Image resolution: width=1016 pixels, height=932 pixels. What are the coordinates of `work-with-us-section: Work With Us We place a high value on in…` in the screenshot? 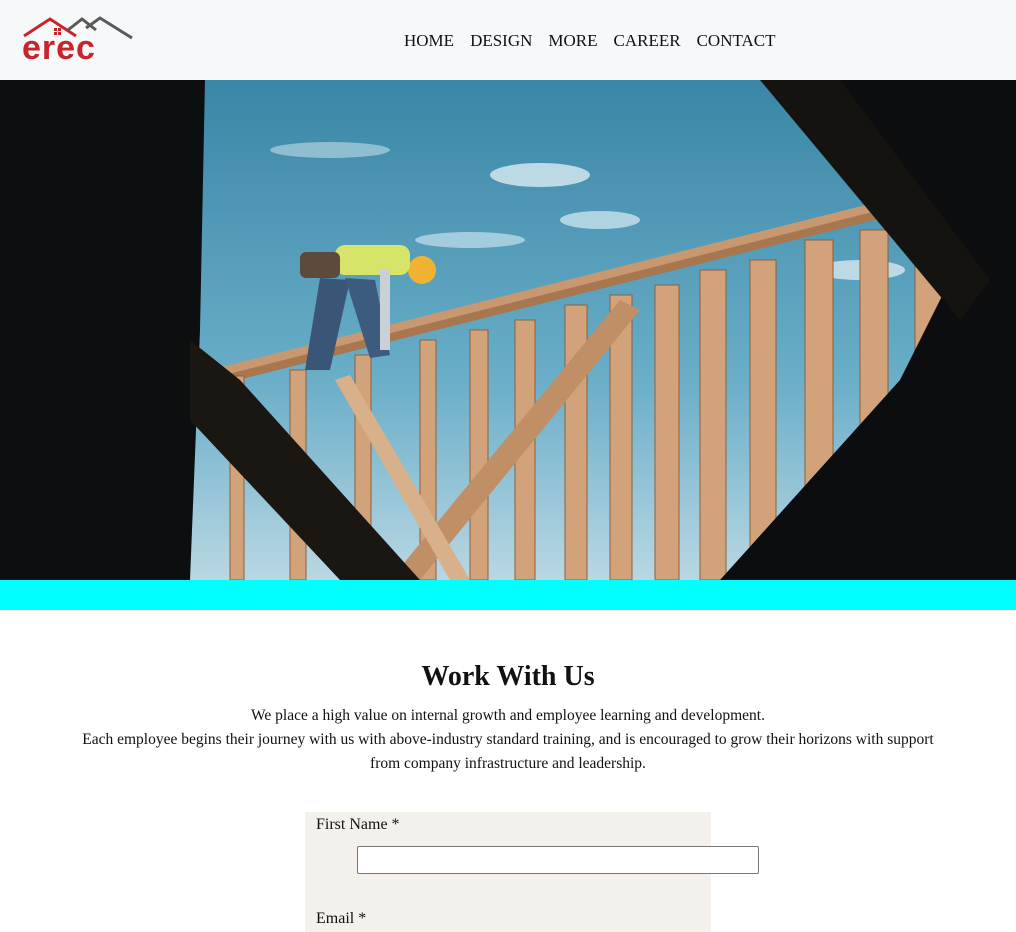 It's located at (508, 718).